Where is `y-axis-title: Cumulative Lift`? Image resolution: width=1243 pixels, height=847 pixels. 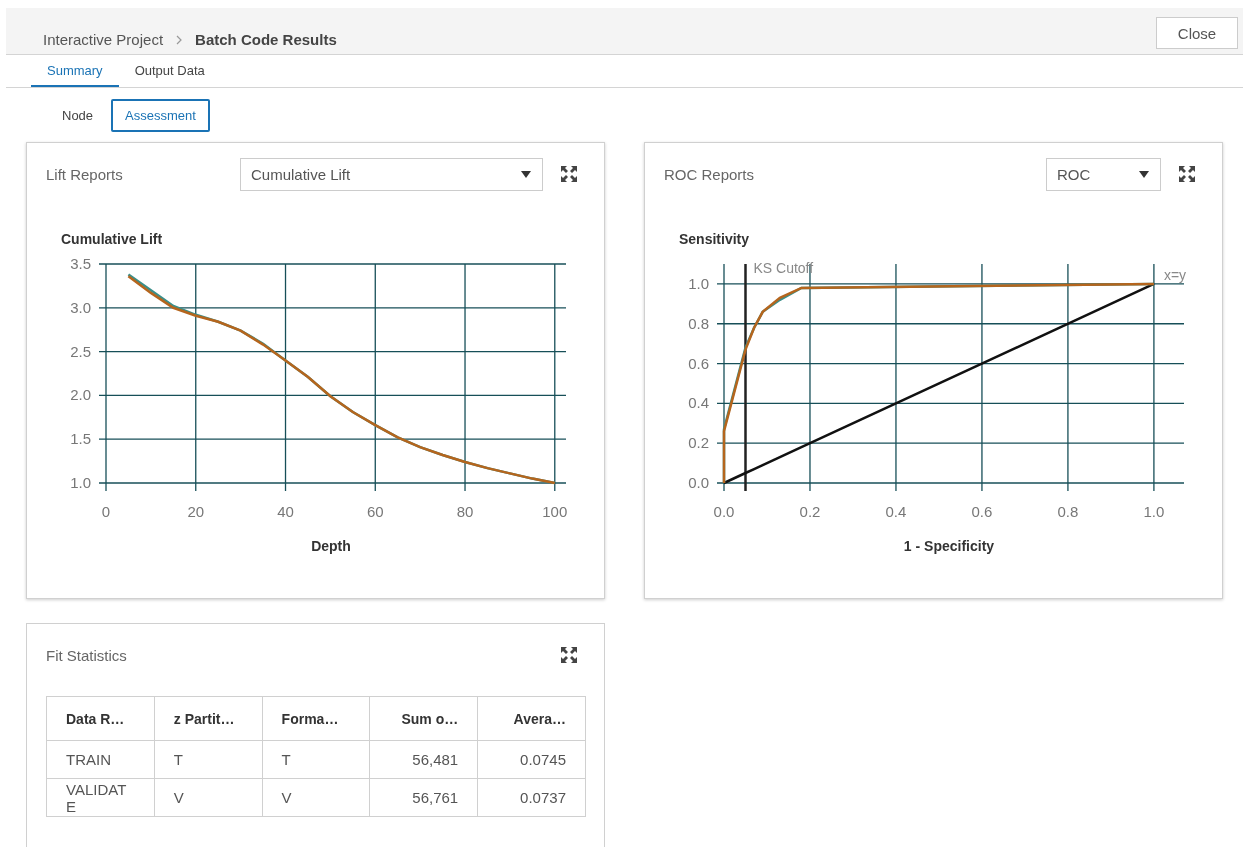
y-axis-title: Cumulative Lift is located at coordinates (112, 239).